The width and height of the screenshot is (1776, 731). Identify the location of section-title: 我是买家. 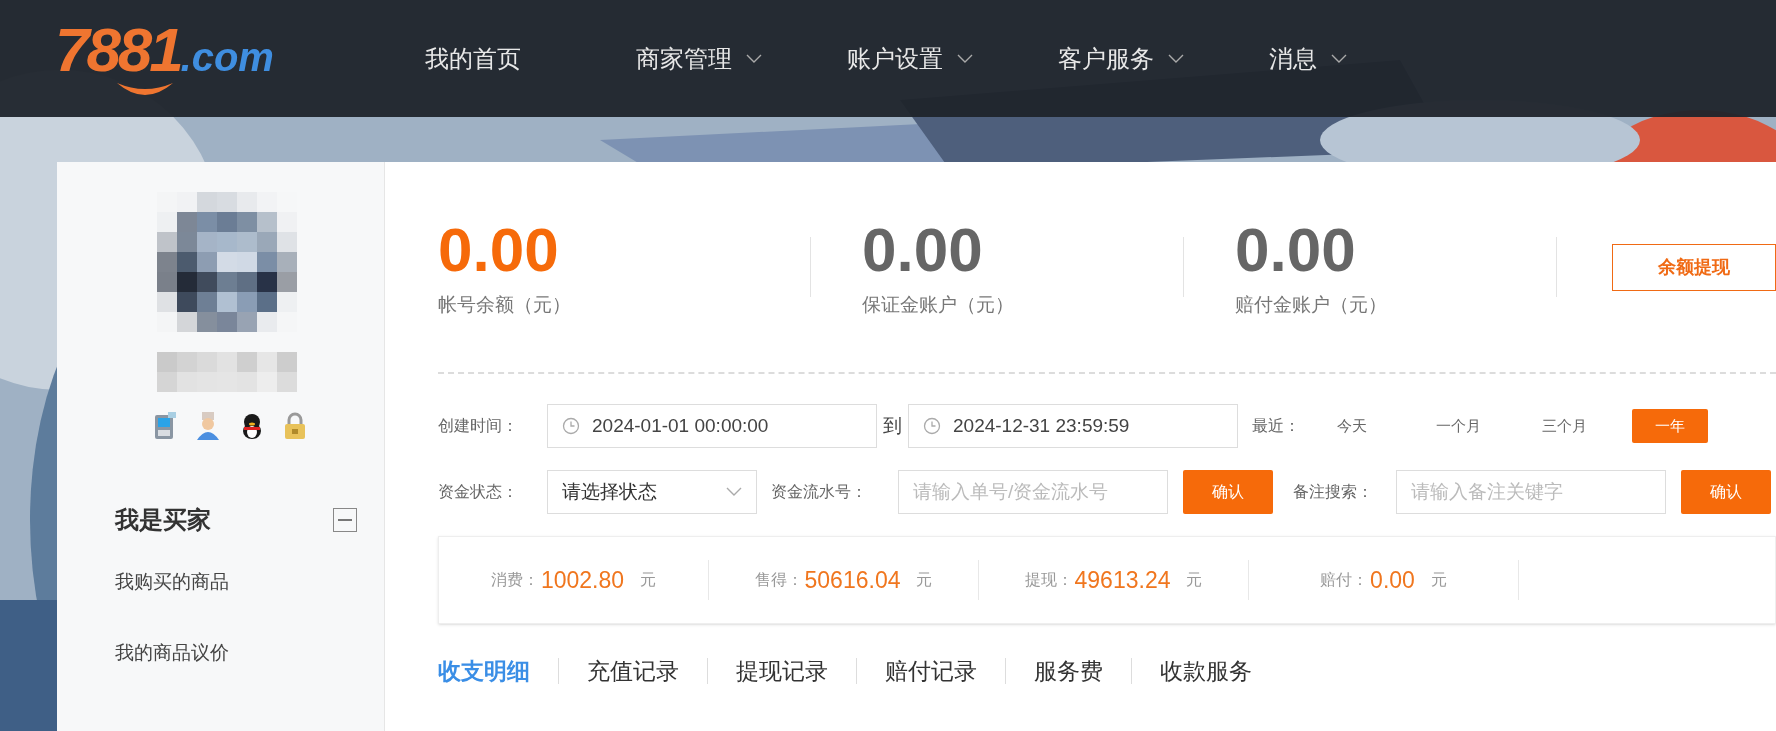
(163, 520).